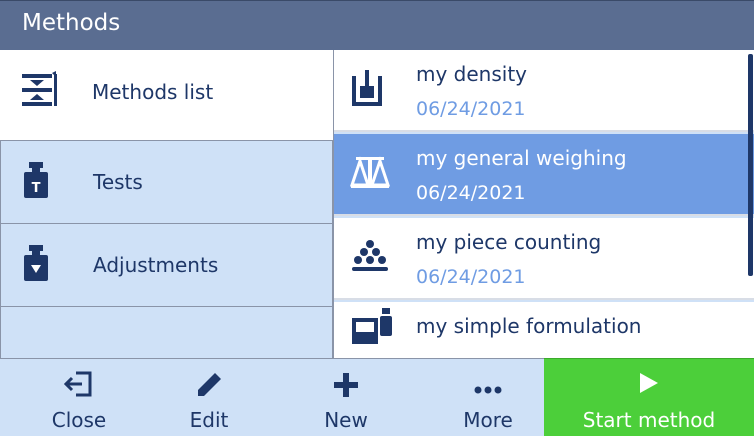  I want to click on nav-item-methods-list: Methods list, so click(166, 92).